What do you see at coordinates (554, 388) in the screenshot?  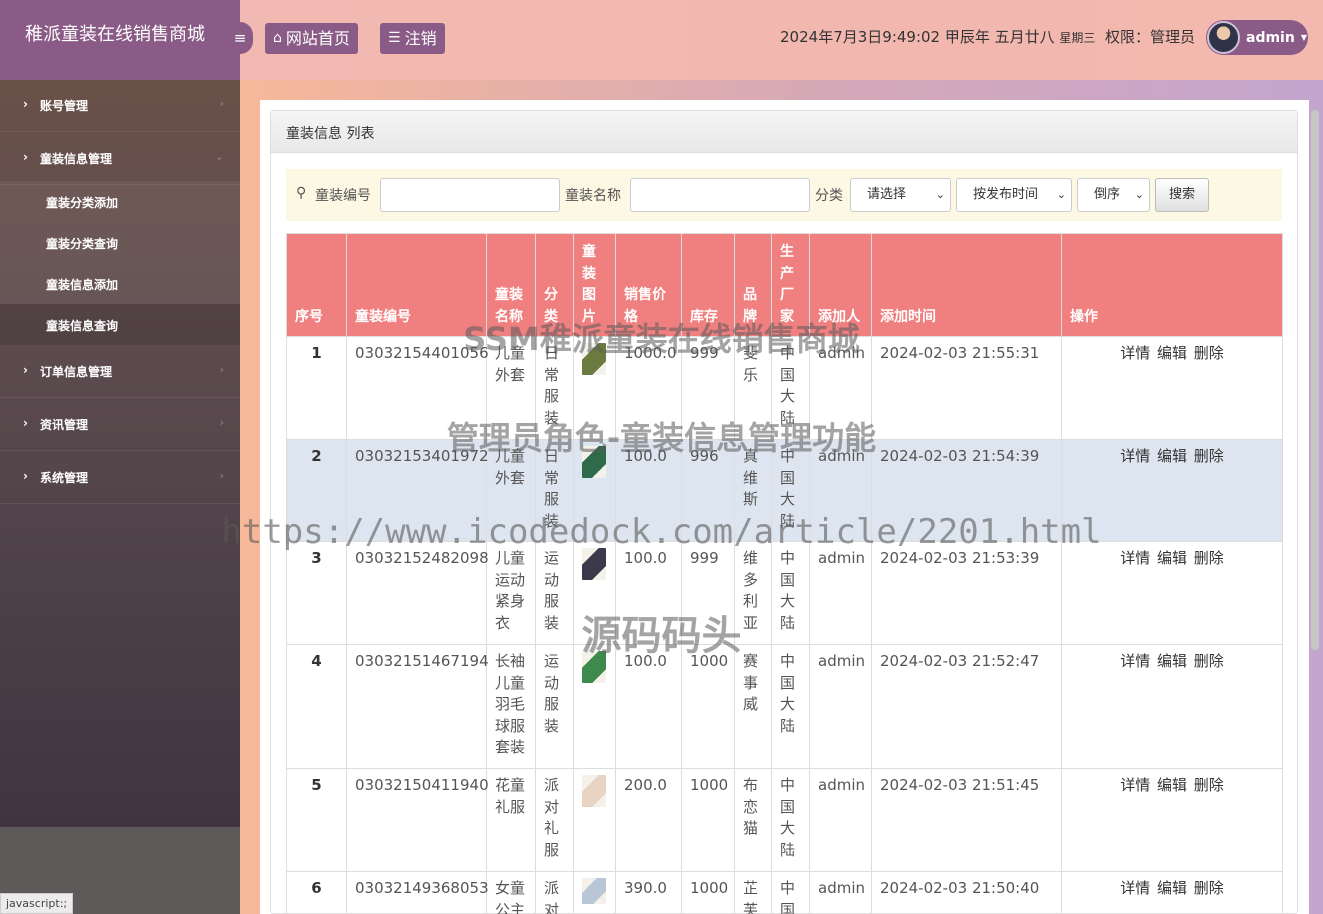 I see `cell-category: 日常服装` at bounding box center [554, 388].